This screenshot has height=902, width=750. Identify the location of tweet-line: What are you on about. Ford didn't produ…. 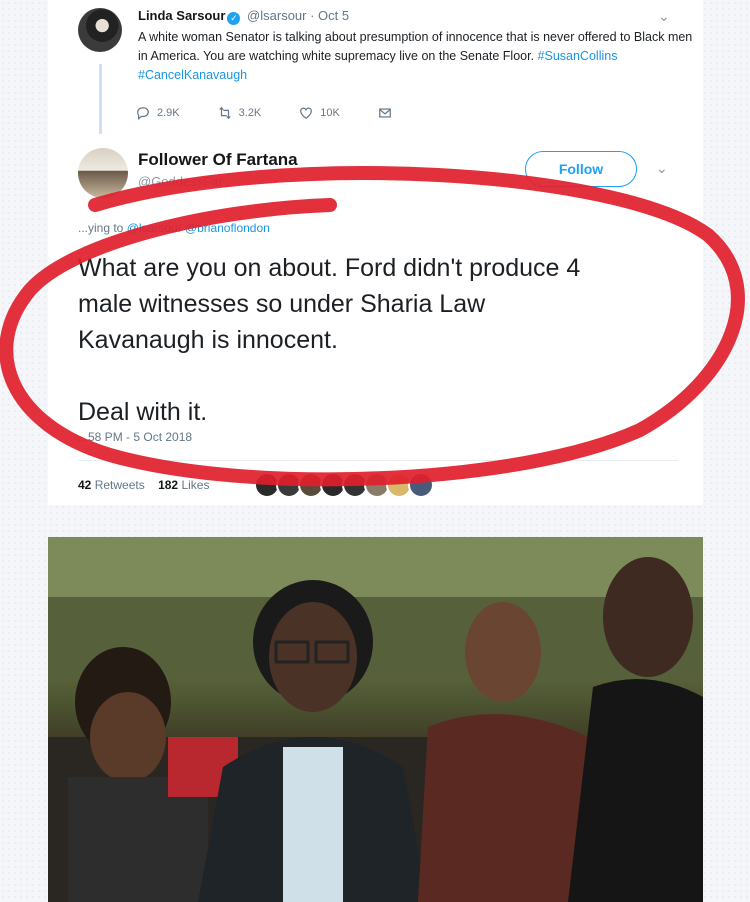
(329, 268).